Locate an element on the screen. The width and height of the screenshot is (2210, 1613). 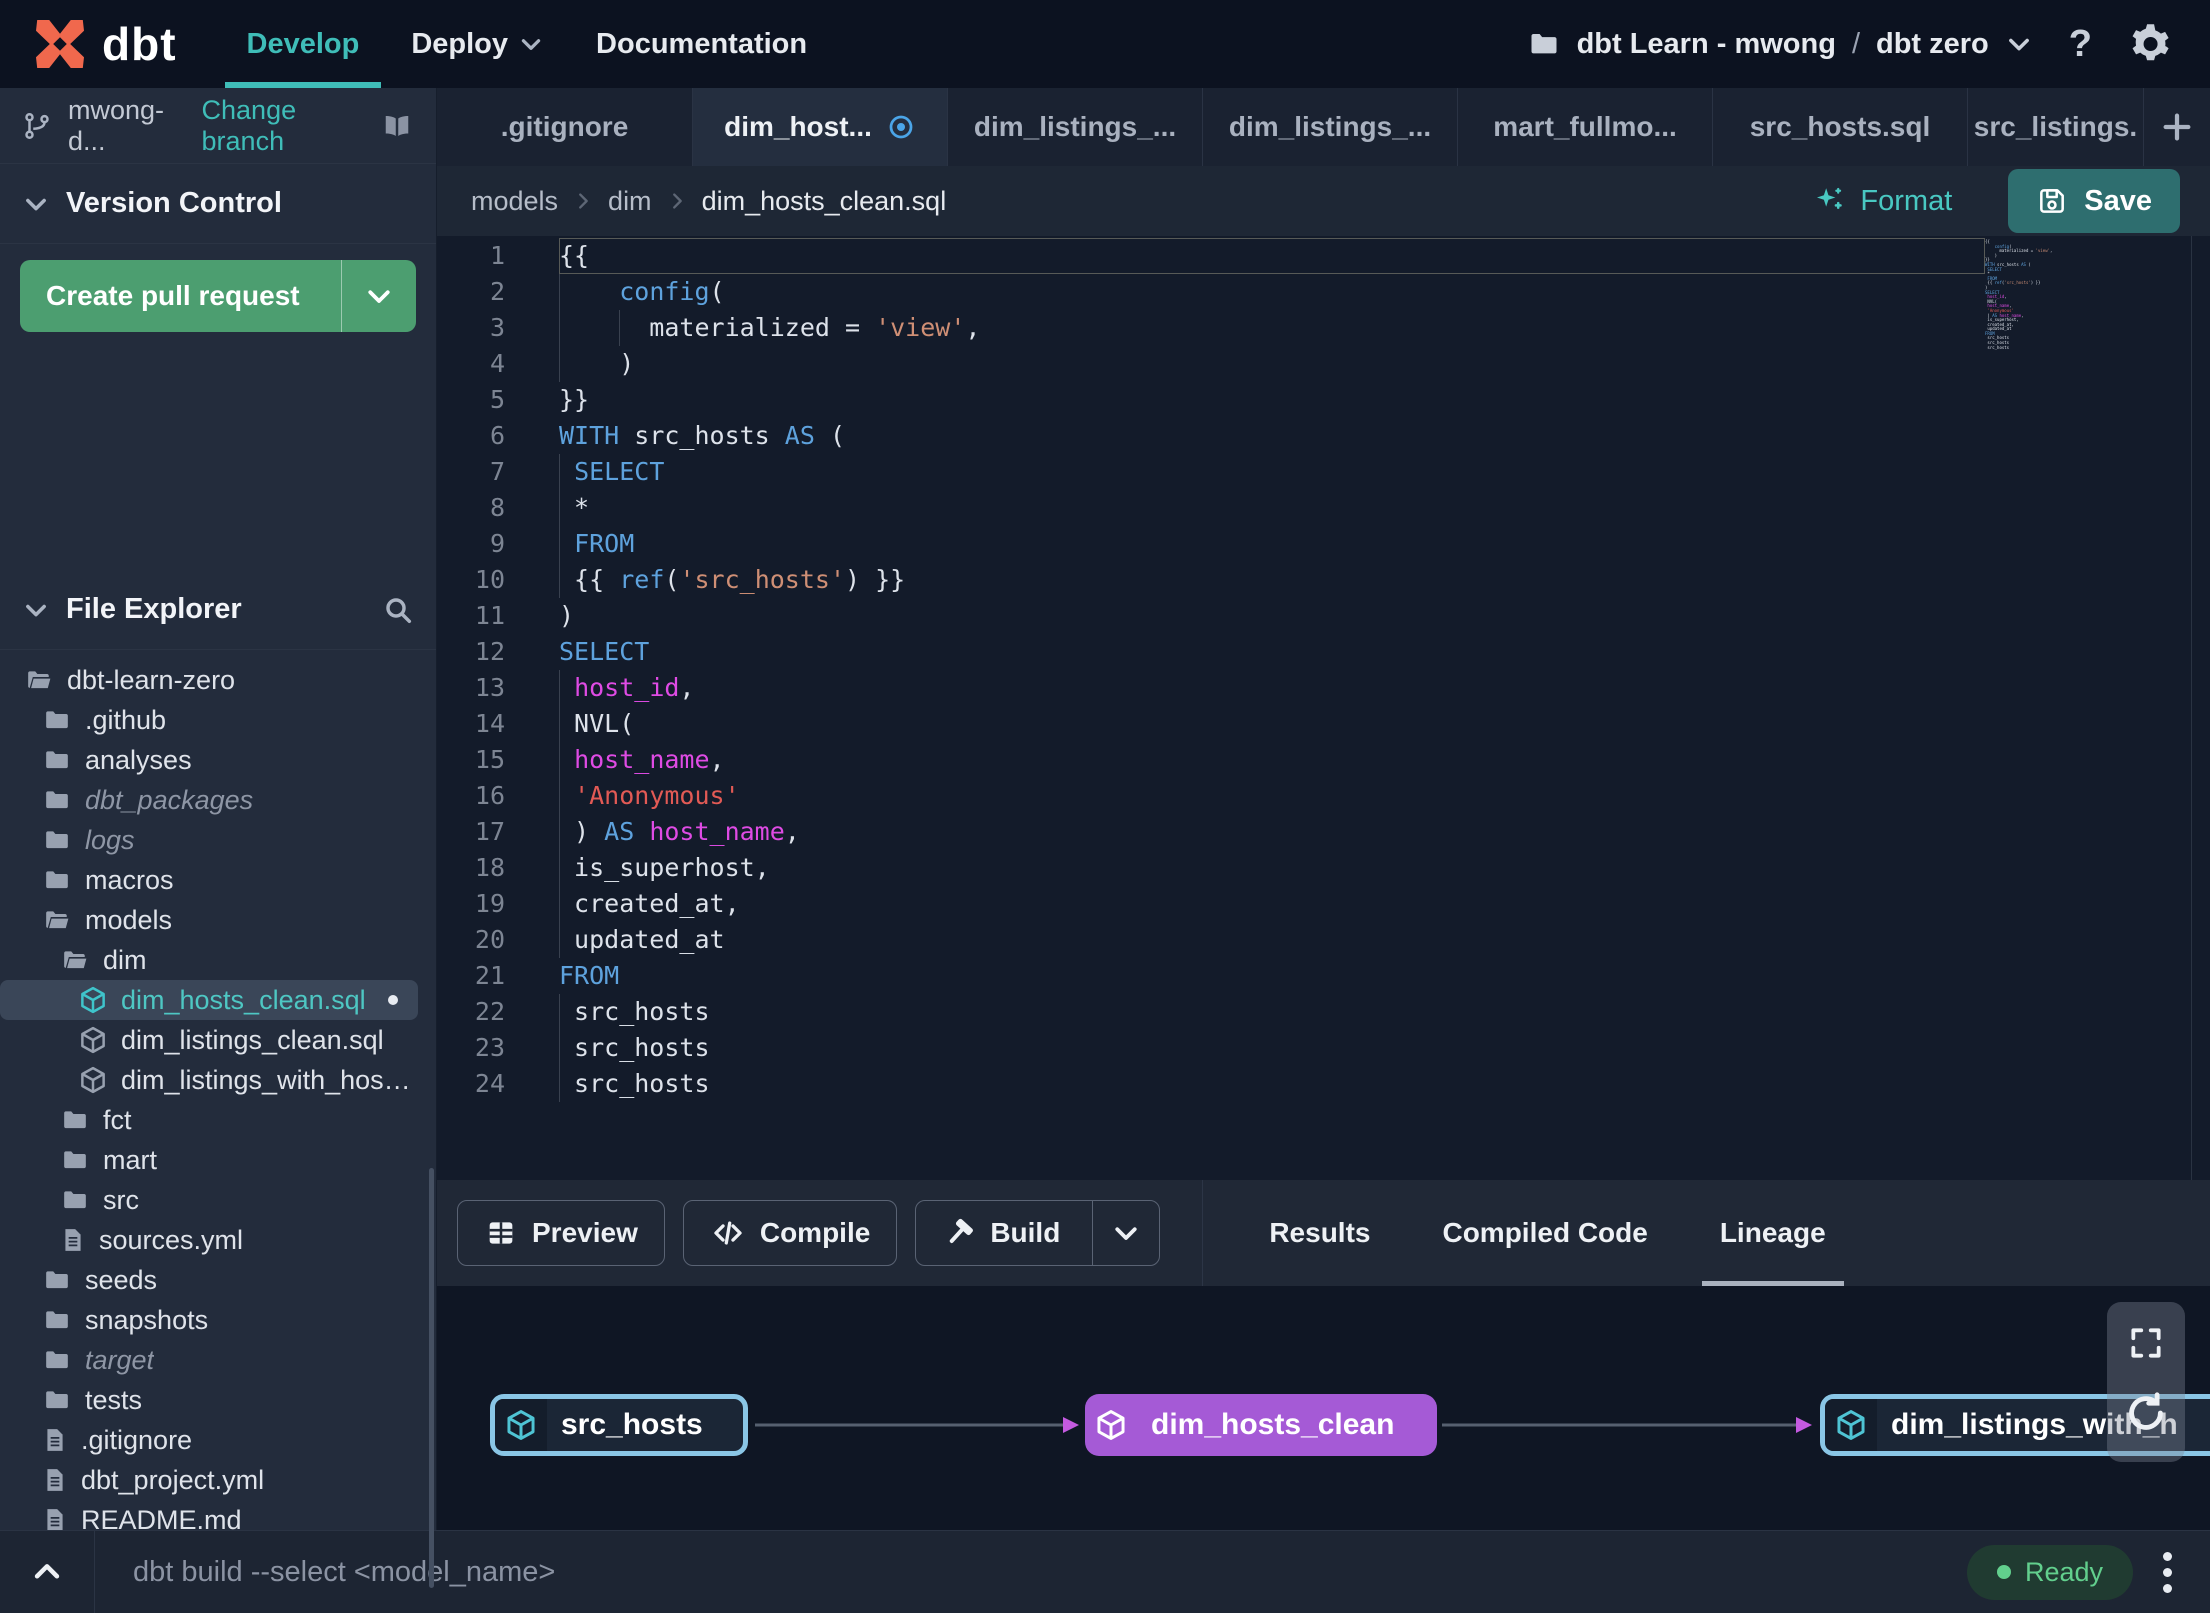
code-line-23: src_hosts is located at coordinates (1384, 1048).